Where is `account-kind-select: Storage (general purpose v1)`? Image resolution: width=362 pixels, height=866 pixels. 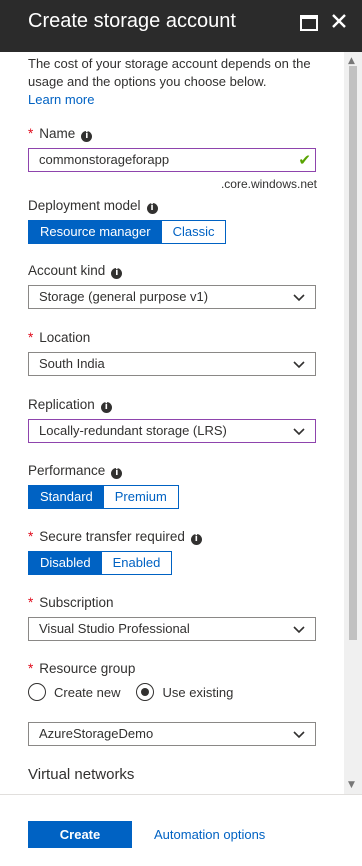 account-kind-select: Storage (general purpose v1) is located at coordinates (172, 297).